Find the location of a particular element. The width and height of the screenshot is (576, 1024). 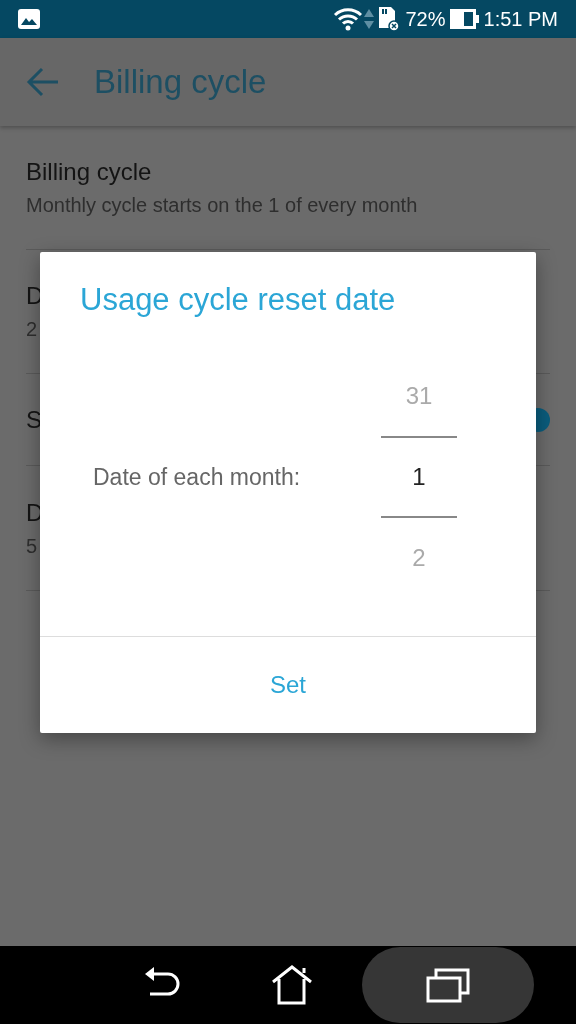

battery-icon is located at coordinates (464, 19).